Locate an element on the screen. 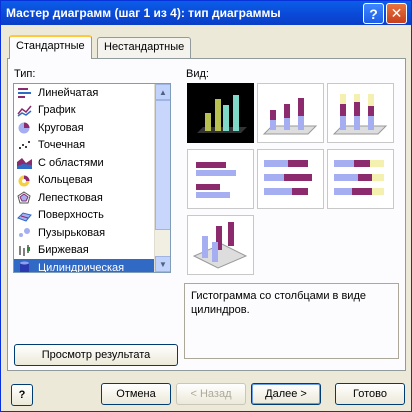 Image resolution: width=412 pixels, height=412 pixels. chart-type-item: Биржевая is located at coordinates (92, 251).